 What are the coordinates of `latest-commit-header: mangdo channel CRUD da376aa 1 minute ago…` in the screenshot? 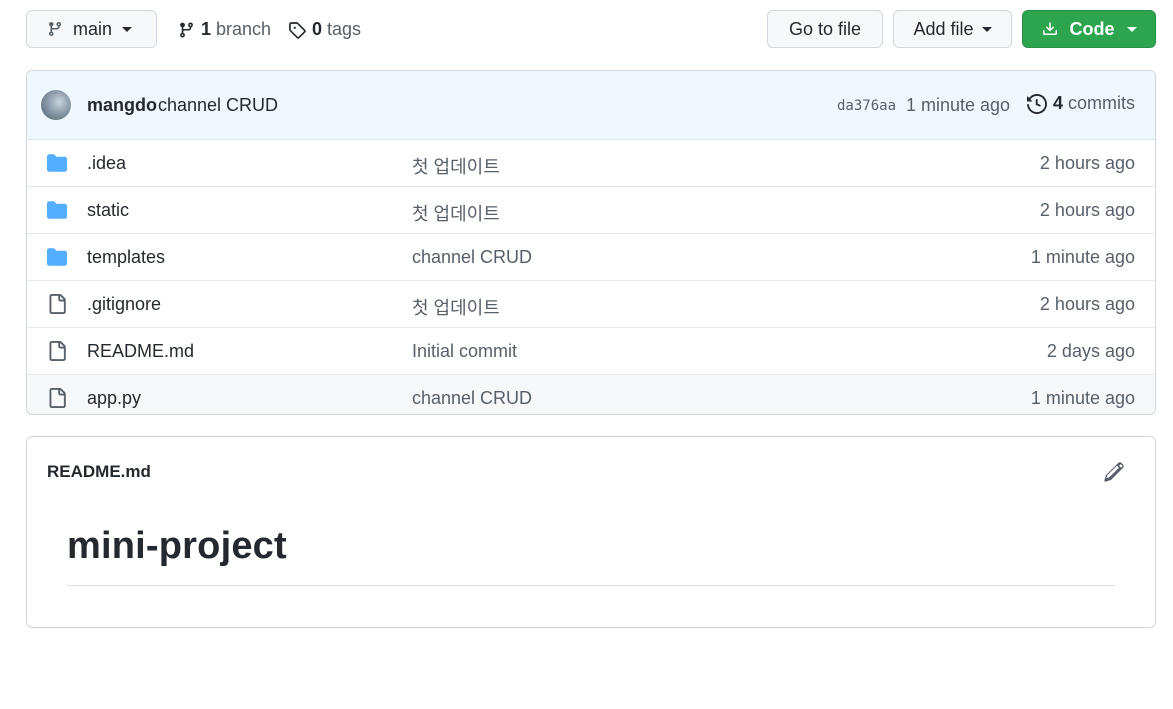 It's located at (591, 105).